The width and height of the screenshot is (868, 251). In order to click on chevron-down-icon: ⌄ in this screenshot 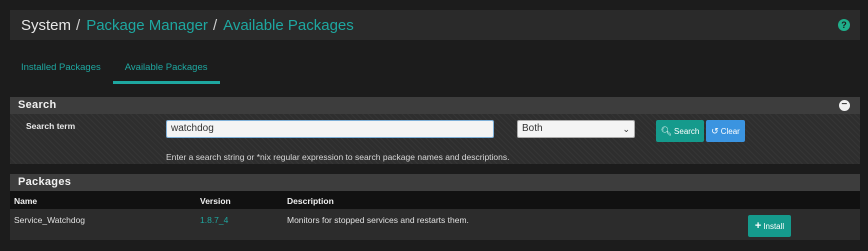, I will do `click(626, 129)`.